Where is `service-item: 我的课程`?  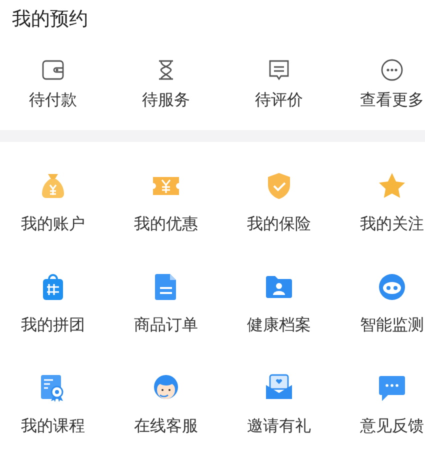
service-item: 我的课程 is located at coordinates (53, 404).